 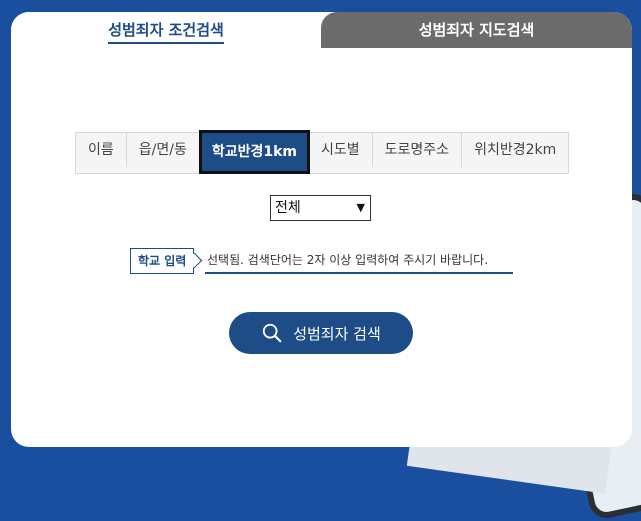 I want to click on search-type-filters: 이름 읍/면/동 학교반경1km 시도별 도로명주소 위치반경2km, so click(x=322, y=152).